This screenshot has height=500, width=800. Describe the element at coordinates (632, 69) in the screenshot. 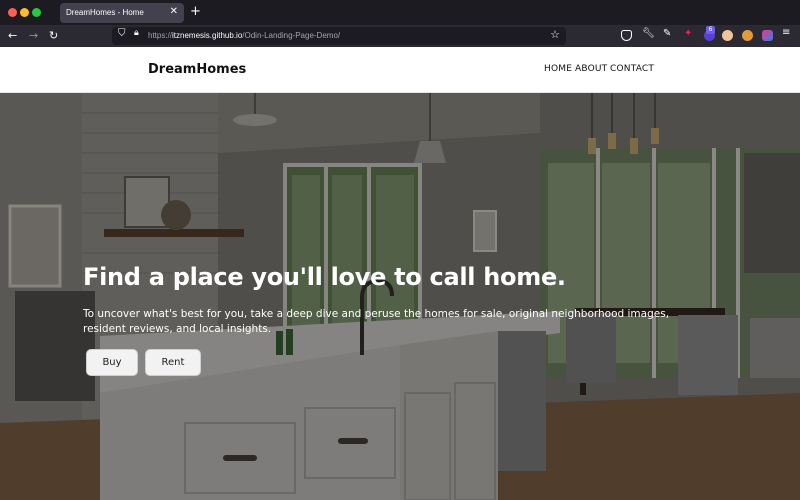

I see `nav-link-contact: CONTACT` at that location.